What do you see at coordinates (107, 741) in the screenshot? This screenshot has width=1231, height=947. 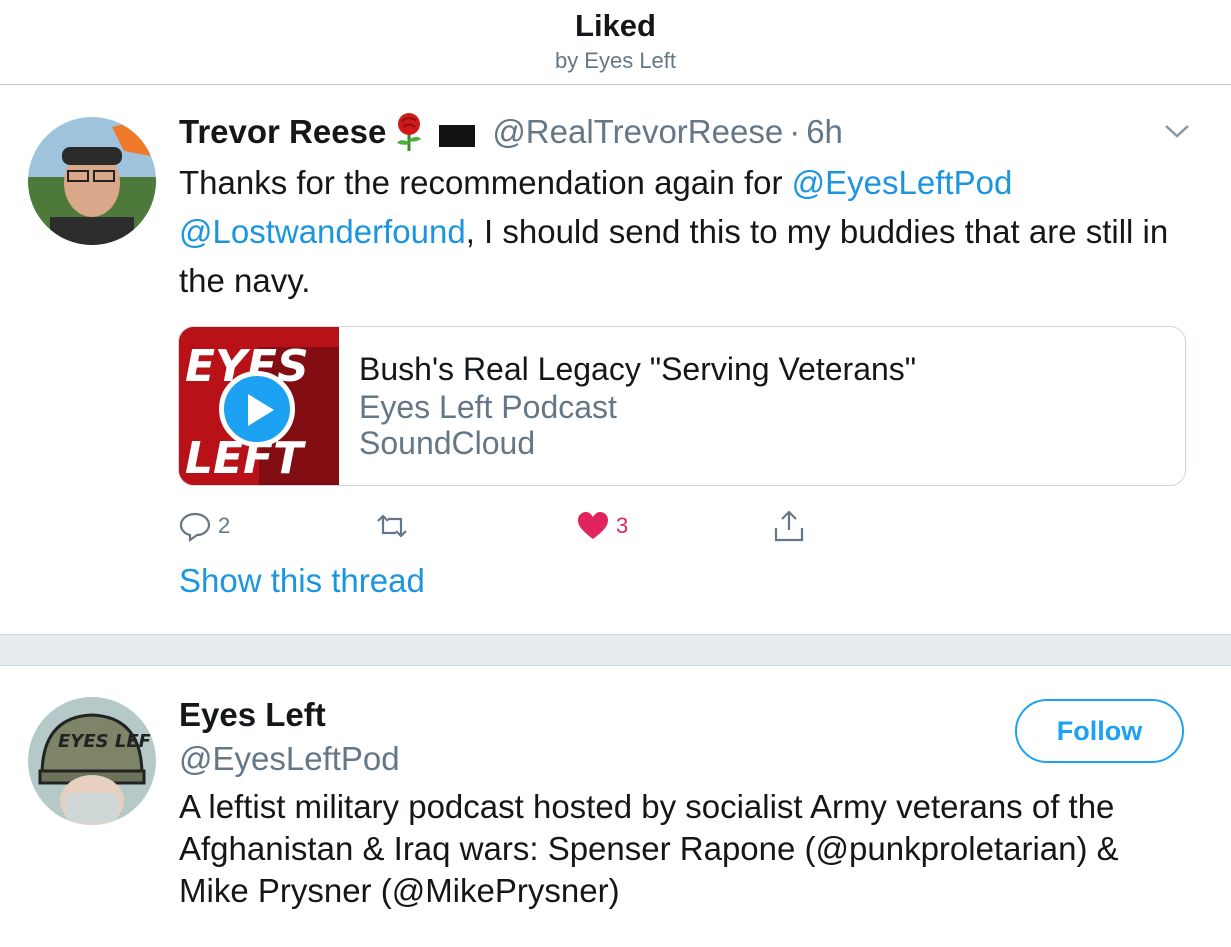 I see `avatar-helmet-text: EYES LEFT` at bounding box center [107, 741].